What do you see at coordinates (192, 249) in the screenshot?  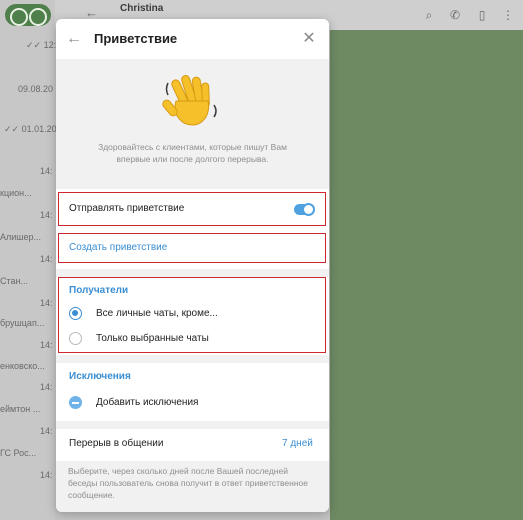 I see `create-greeting-row: Создать приветствие` at bounding box center [192, 249].